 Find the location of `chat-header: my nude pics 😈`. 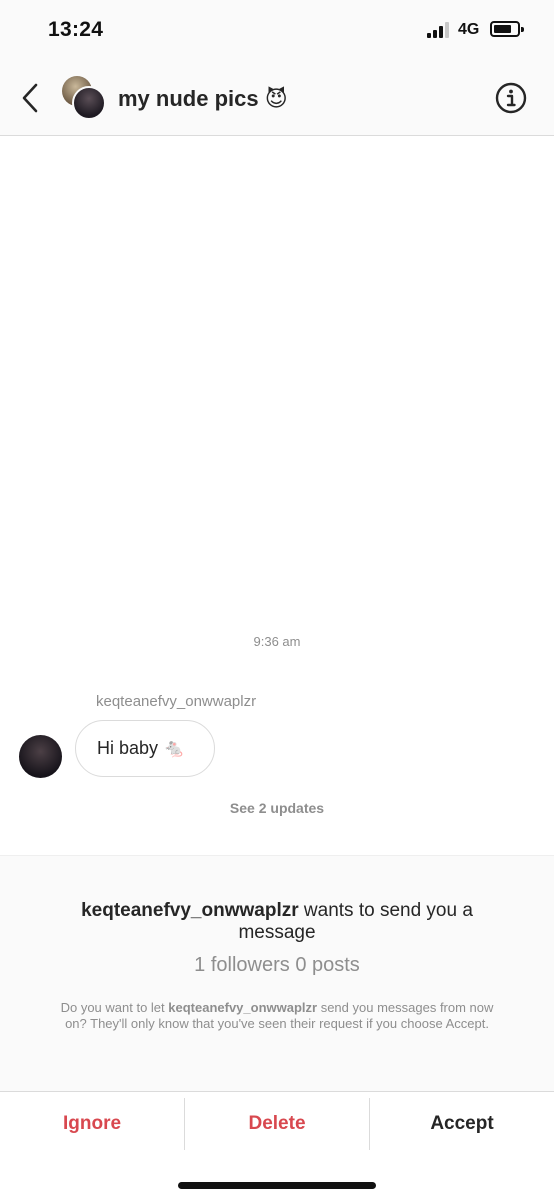

chat-header: my nude pics 😈 is located at coordinates (277, 98).